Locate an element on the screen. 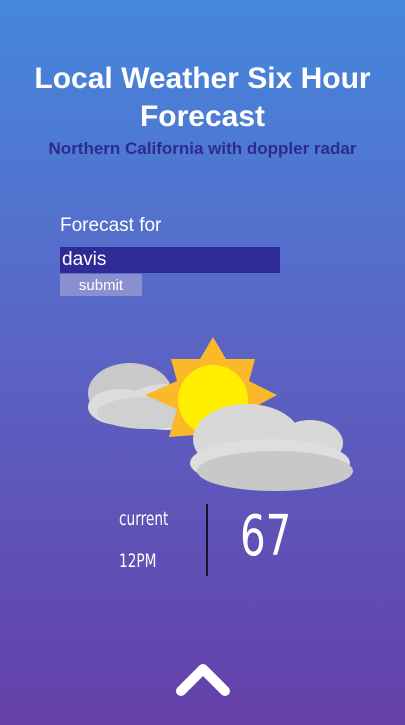 This screenshot has width=405, height=725. divider is located at coordinates (207, 540).